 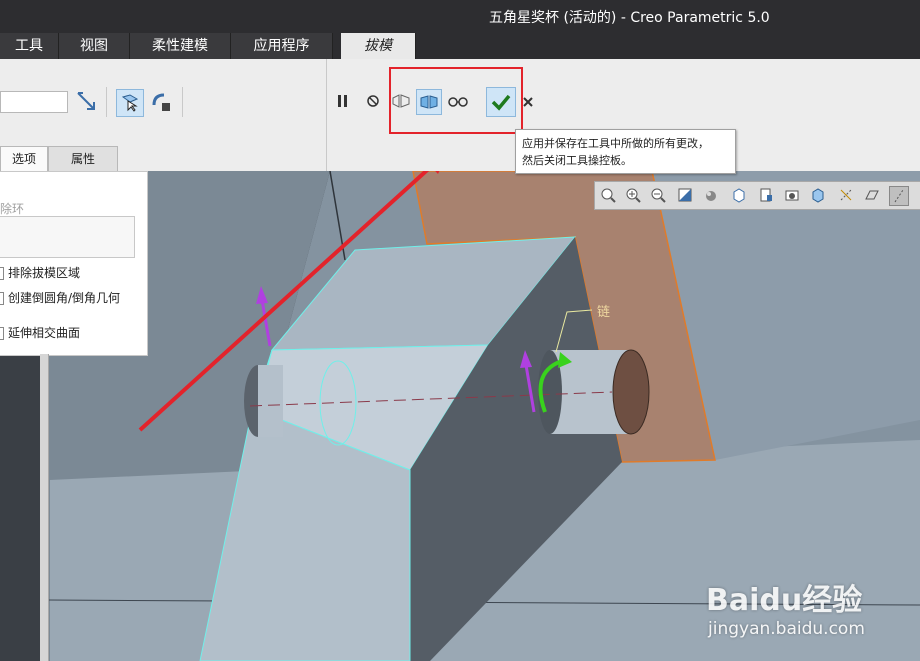 What do you see at coordinates (899, 196) in the screenshot?
I see `axis-display-icon` at bounding box center [899, 196].